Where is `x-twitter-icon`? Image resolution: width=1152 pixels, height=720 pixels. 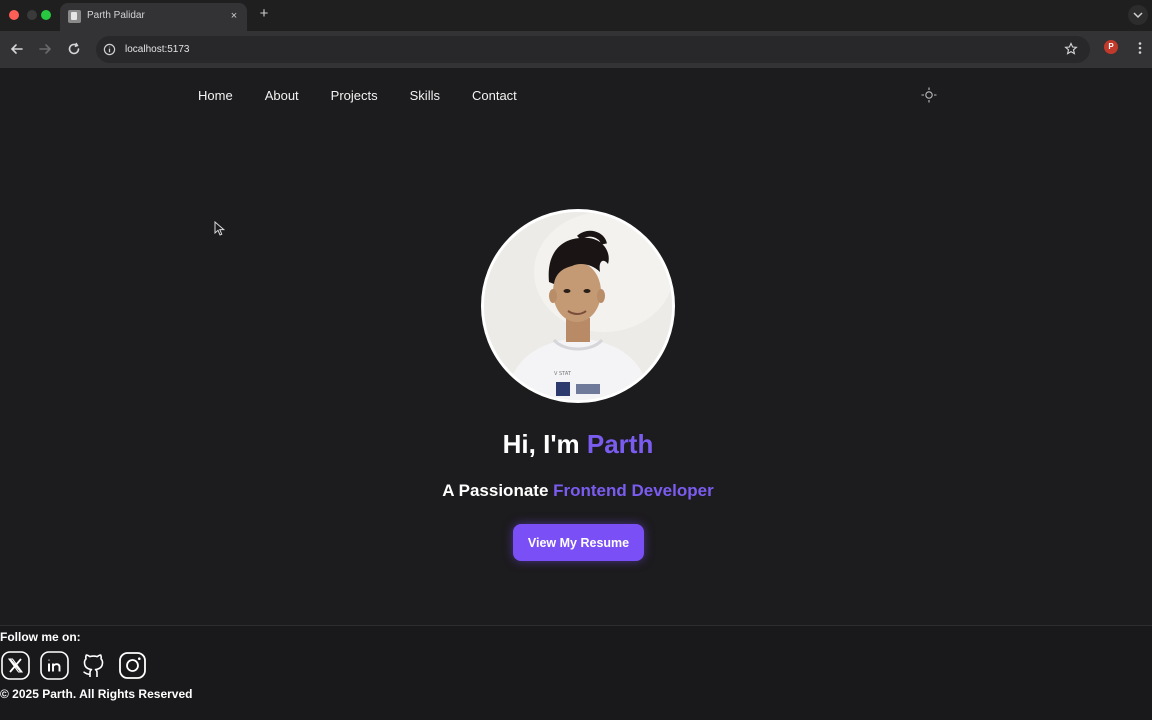 x-twitter-icon is located at coordinates (15, 665).